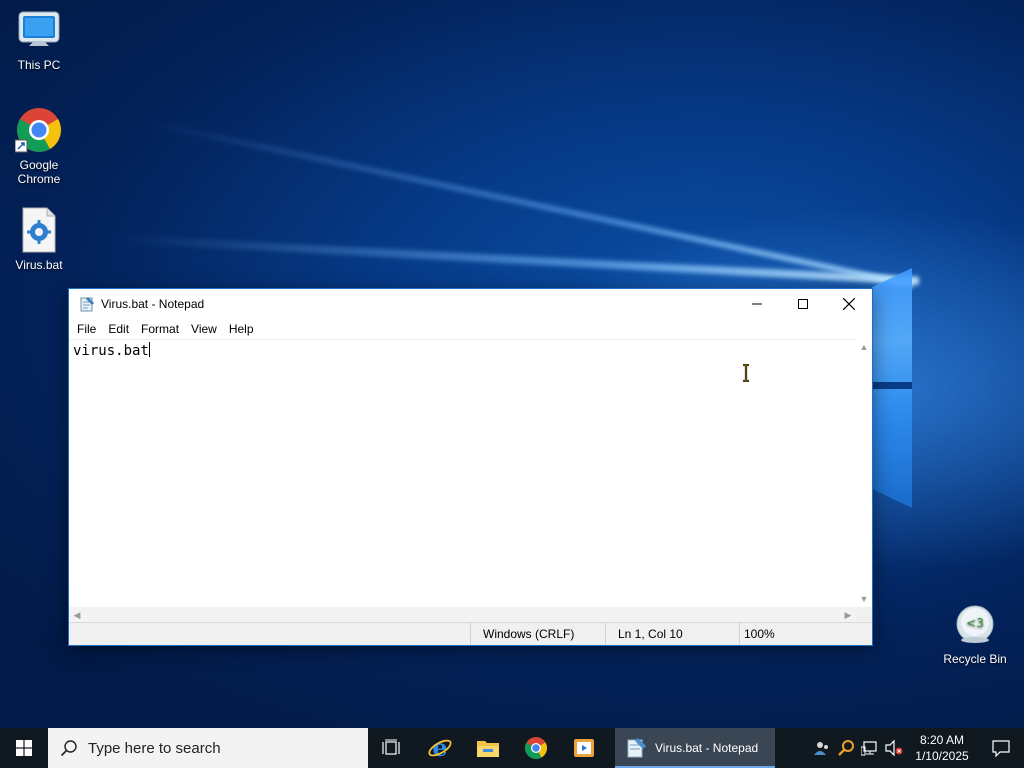  I want to click on volume-tray-button, so click(894, 748).